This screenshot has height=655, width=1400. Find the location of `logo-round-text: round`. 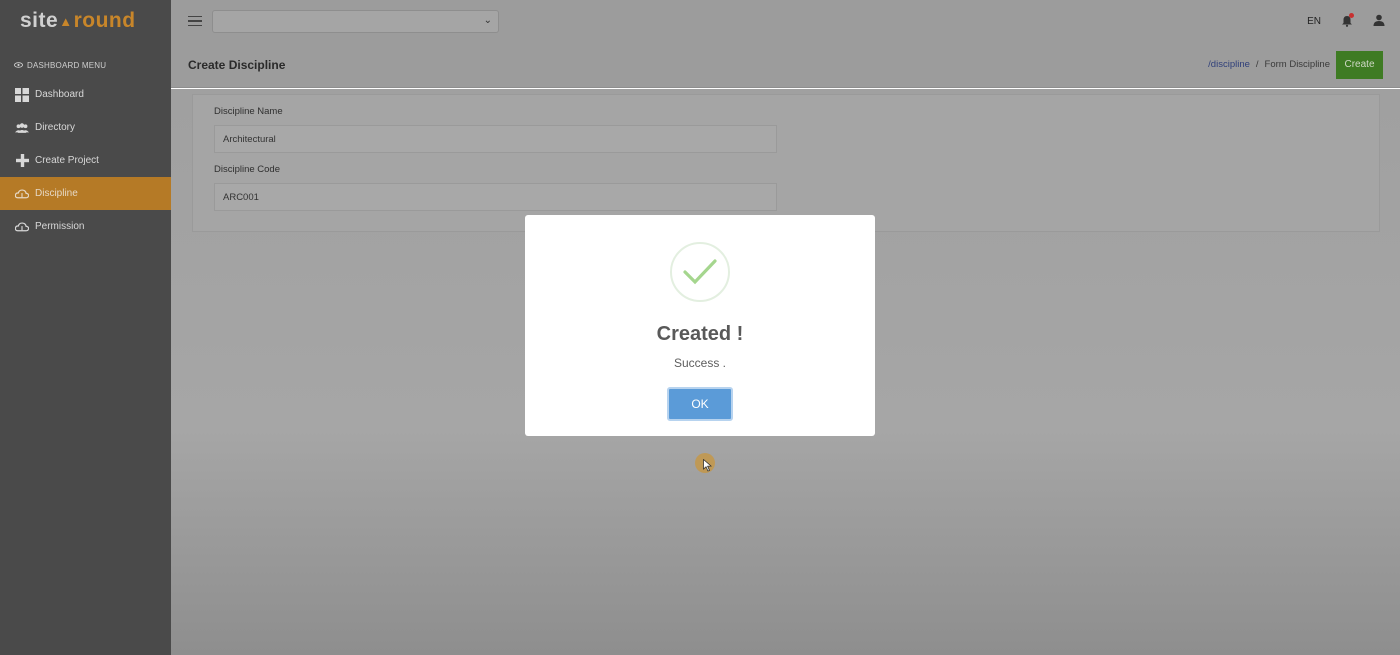

logo-round-text: round is located at coordinates (104, 20).